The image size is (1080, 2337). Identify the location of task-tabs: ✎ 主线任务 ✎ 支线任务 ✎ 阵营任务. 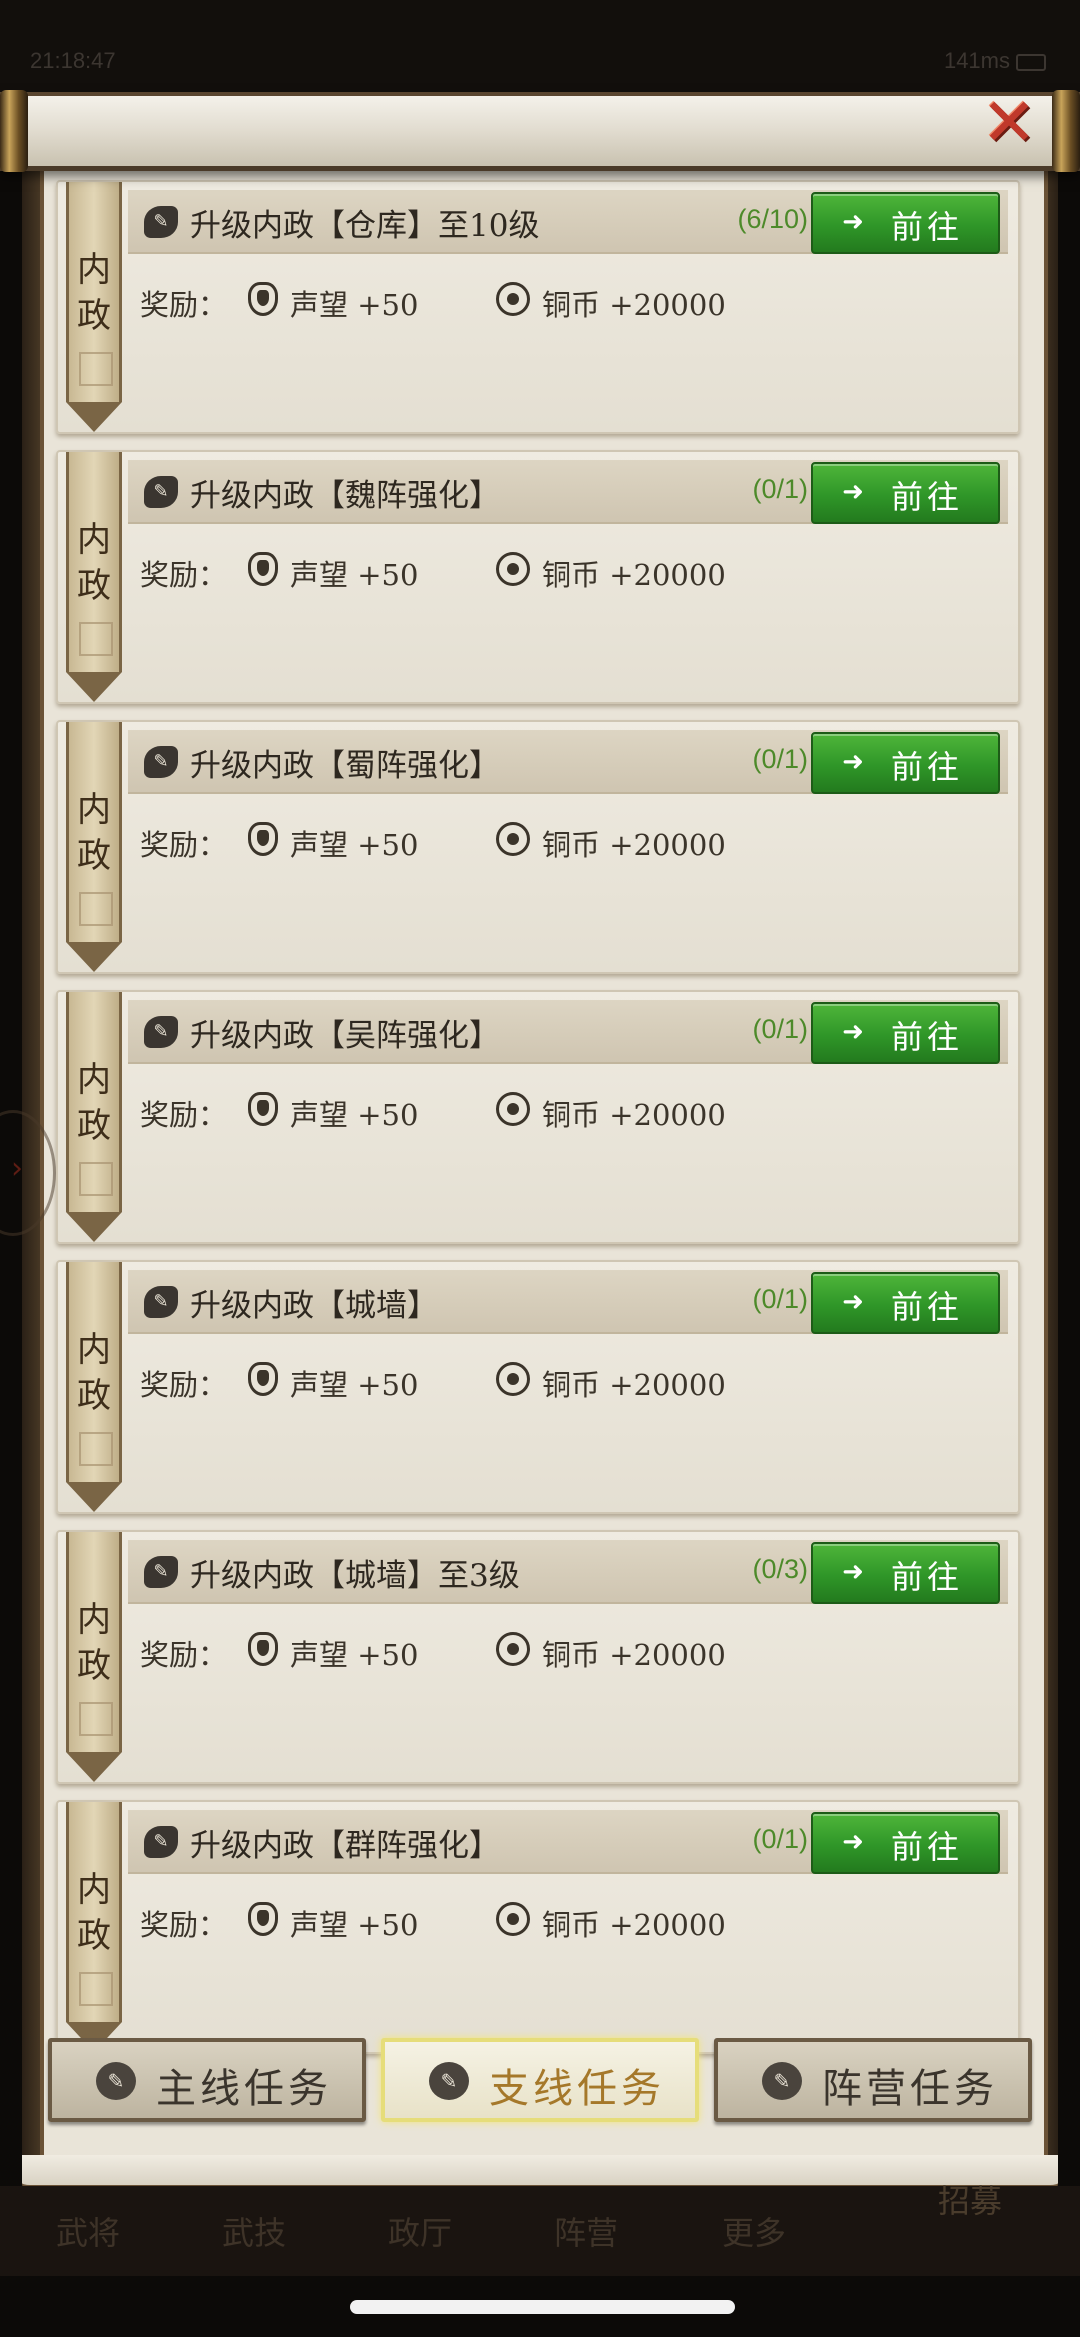
(540, 2083).